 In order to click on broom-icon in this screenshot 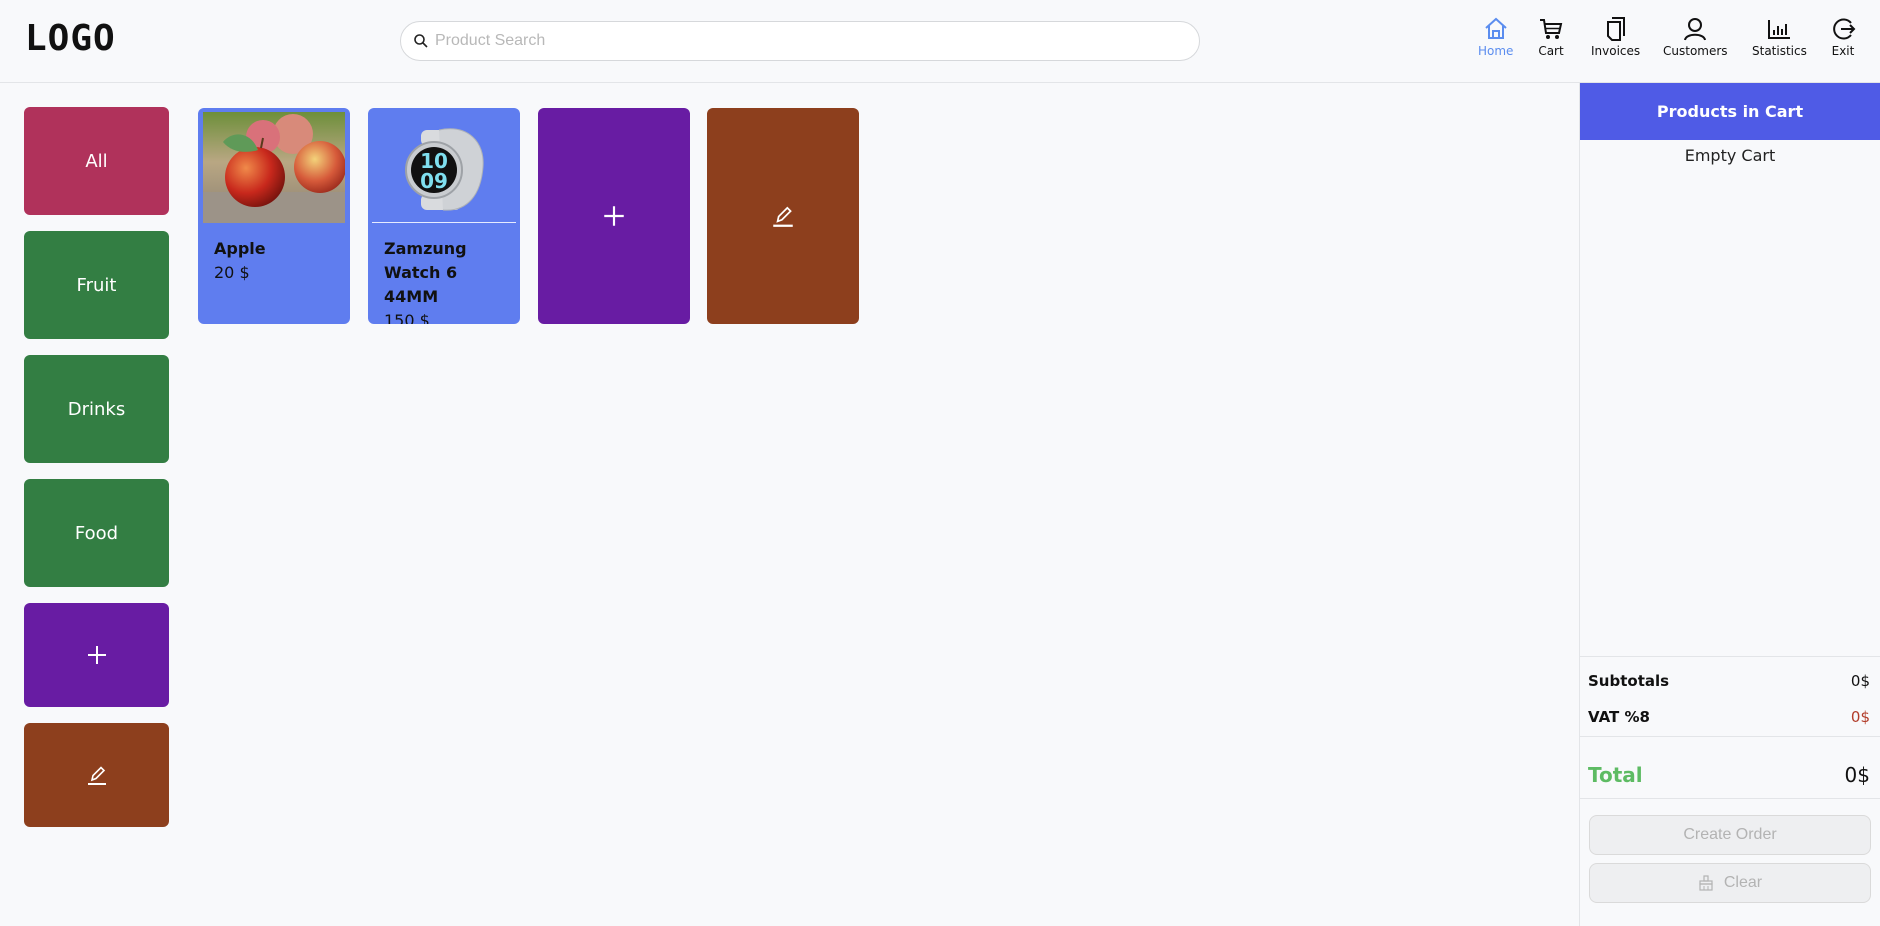, I will do `click(1706, 883)`.